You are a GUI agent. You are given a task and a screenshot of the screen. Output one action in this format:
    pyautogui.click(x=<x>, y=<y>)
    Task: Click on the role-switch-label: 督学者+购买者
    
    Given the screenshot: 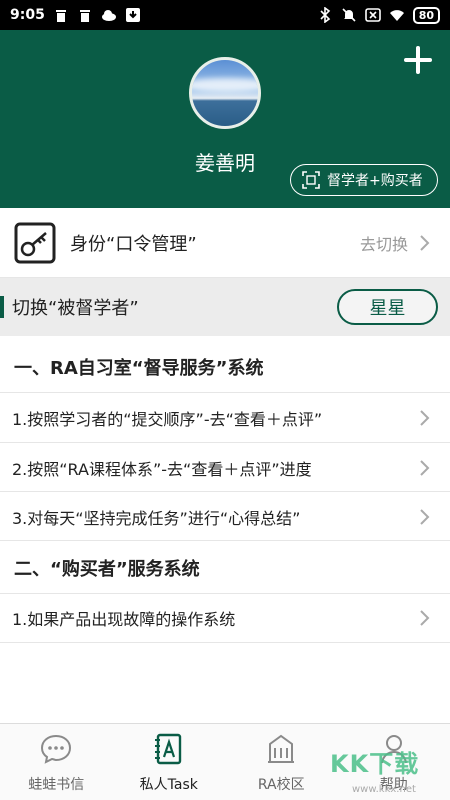 What is the action you would take?
    pyautogui.click(x=375, y=181)
    